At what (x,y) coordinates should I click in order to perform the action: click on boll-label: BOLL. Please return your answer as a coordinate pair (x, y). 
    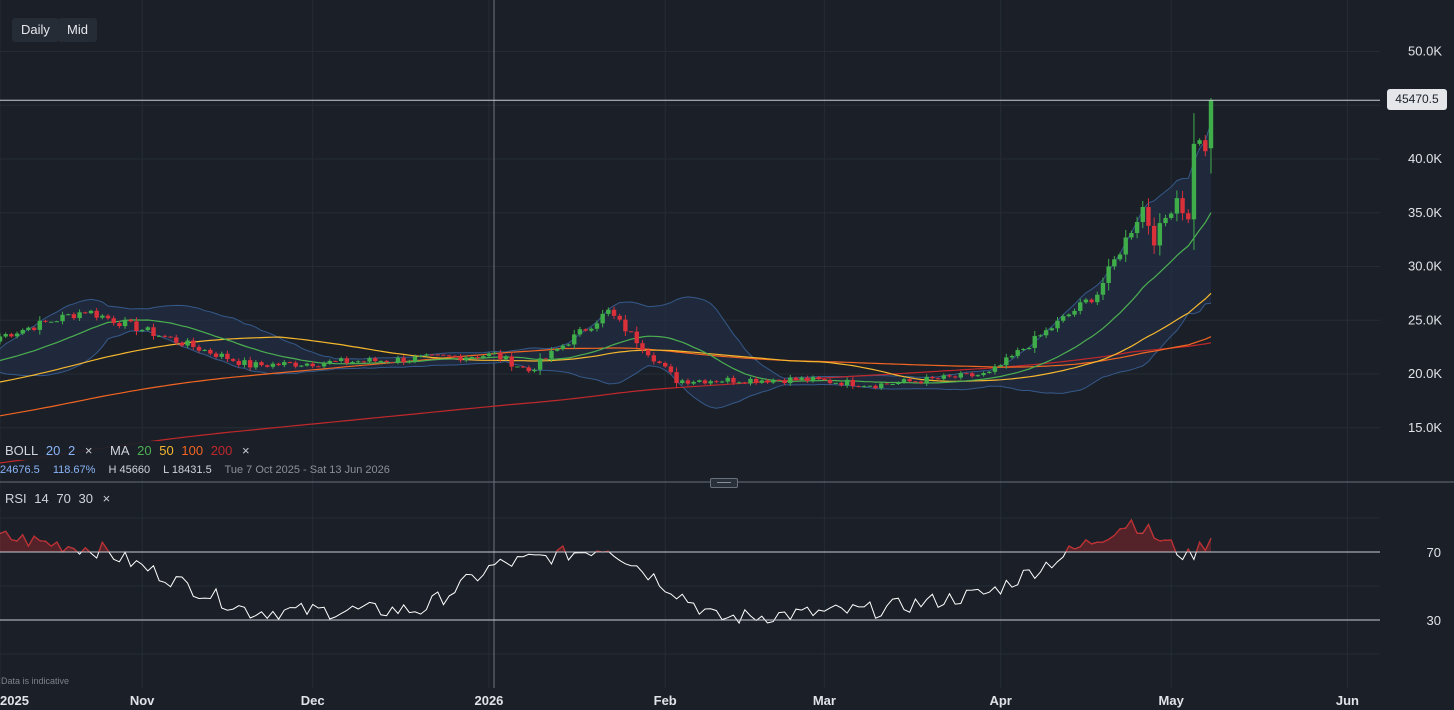
    Looking at the image, I should click on (21, 450).